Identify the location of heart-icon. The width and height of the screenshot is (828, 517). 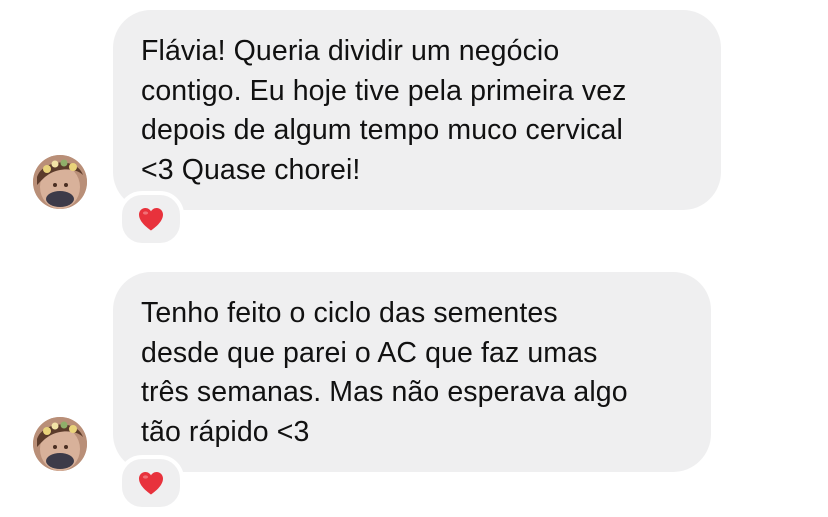
(151, 483).